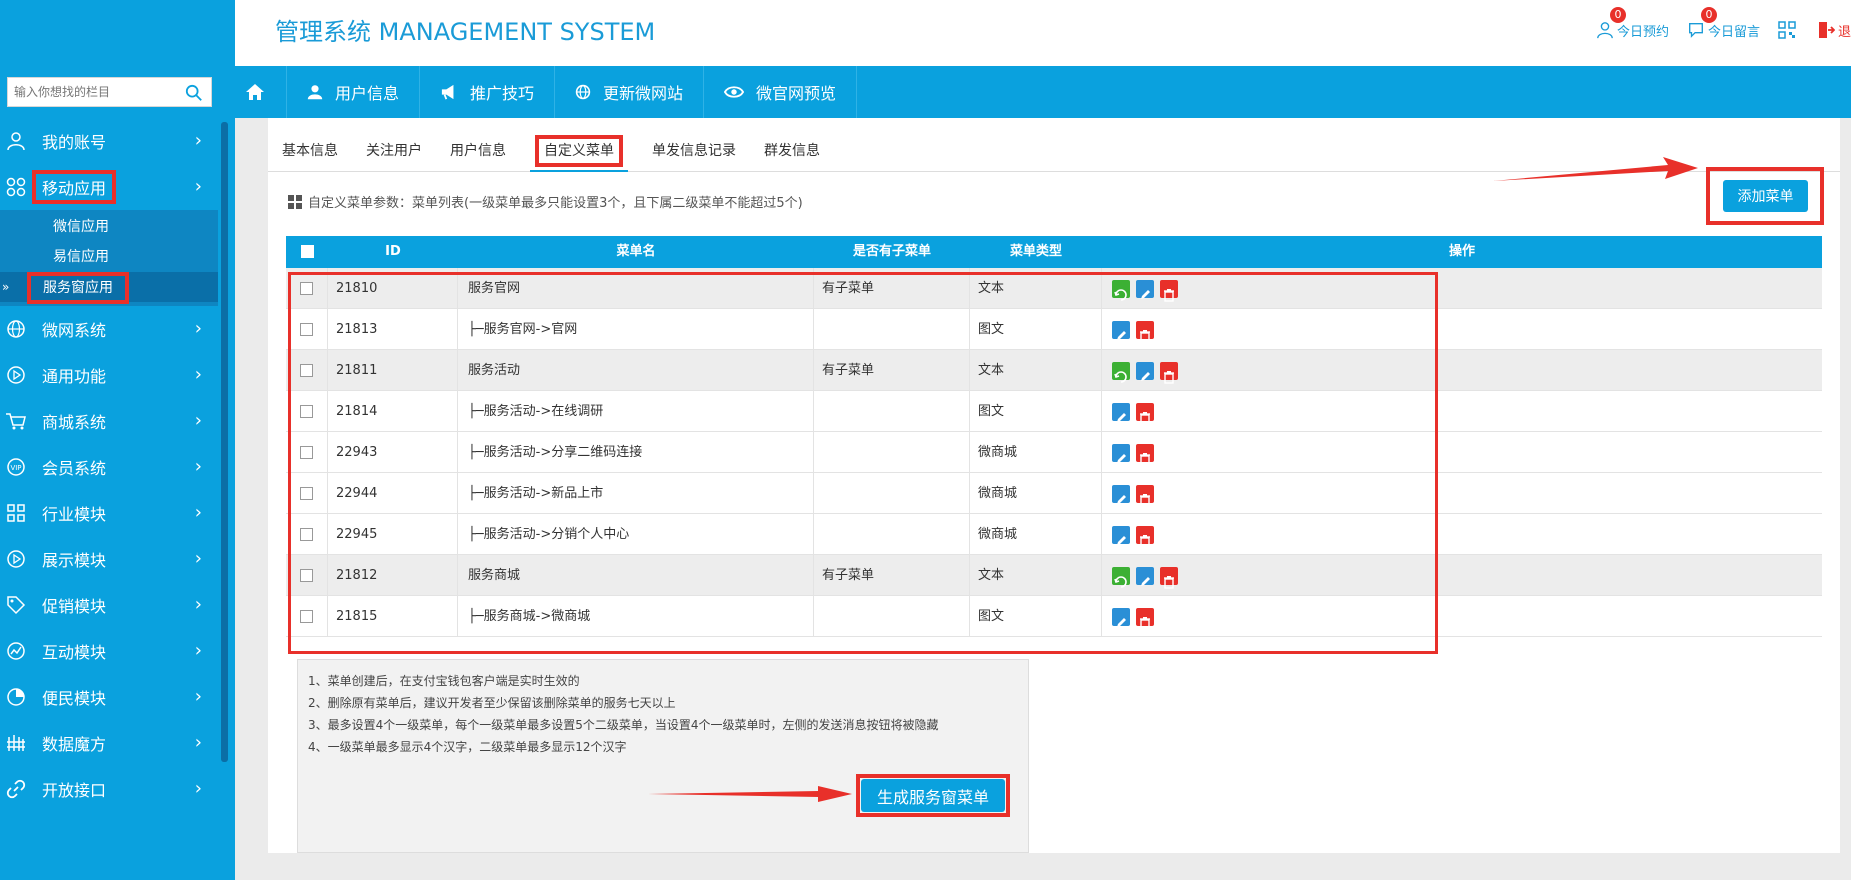  What do you see at coordinates (1461, 251) in the screenshot?
I see `column-header-actions: 操作` at bounding box center [1461, 251].